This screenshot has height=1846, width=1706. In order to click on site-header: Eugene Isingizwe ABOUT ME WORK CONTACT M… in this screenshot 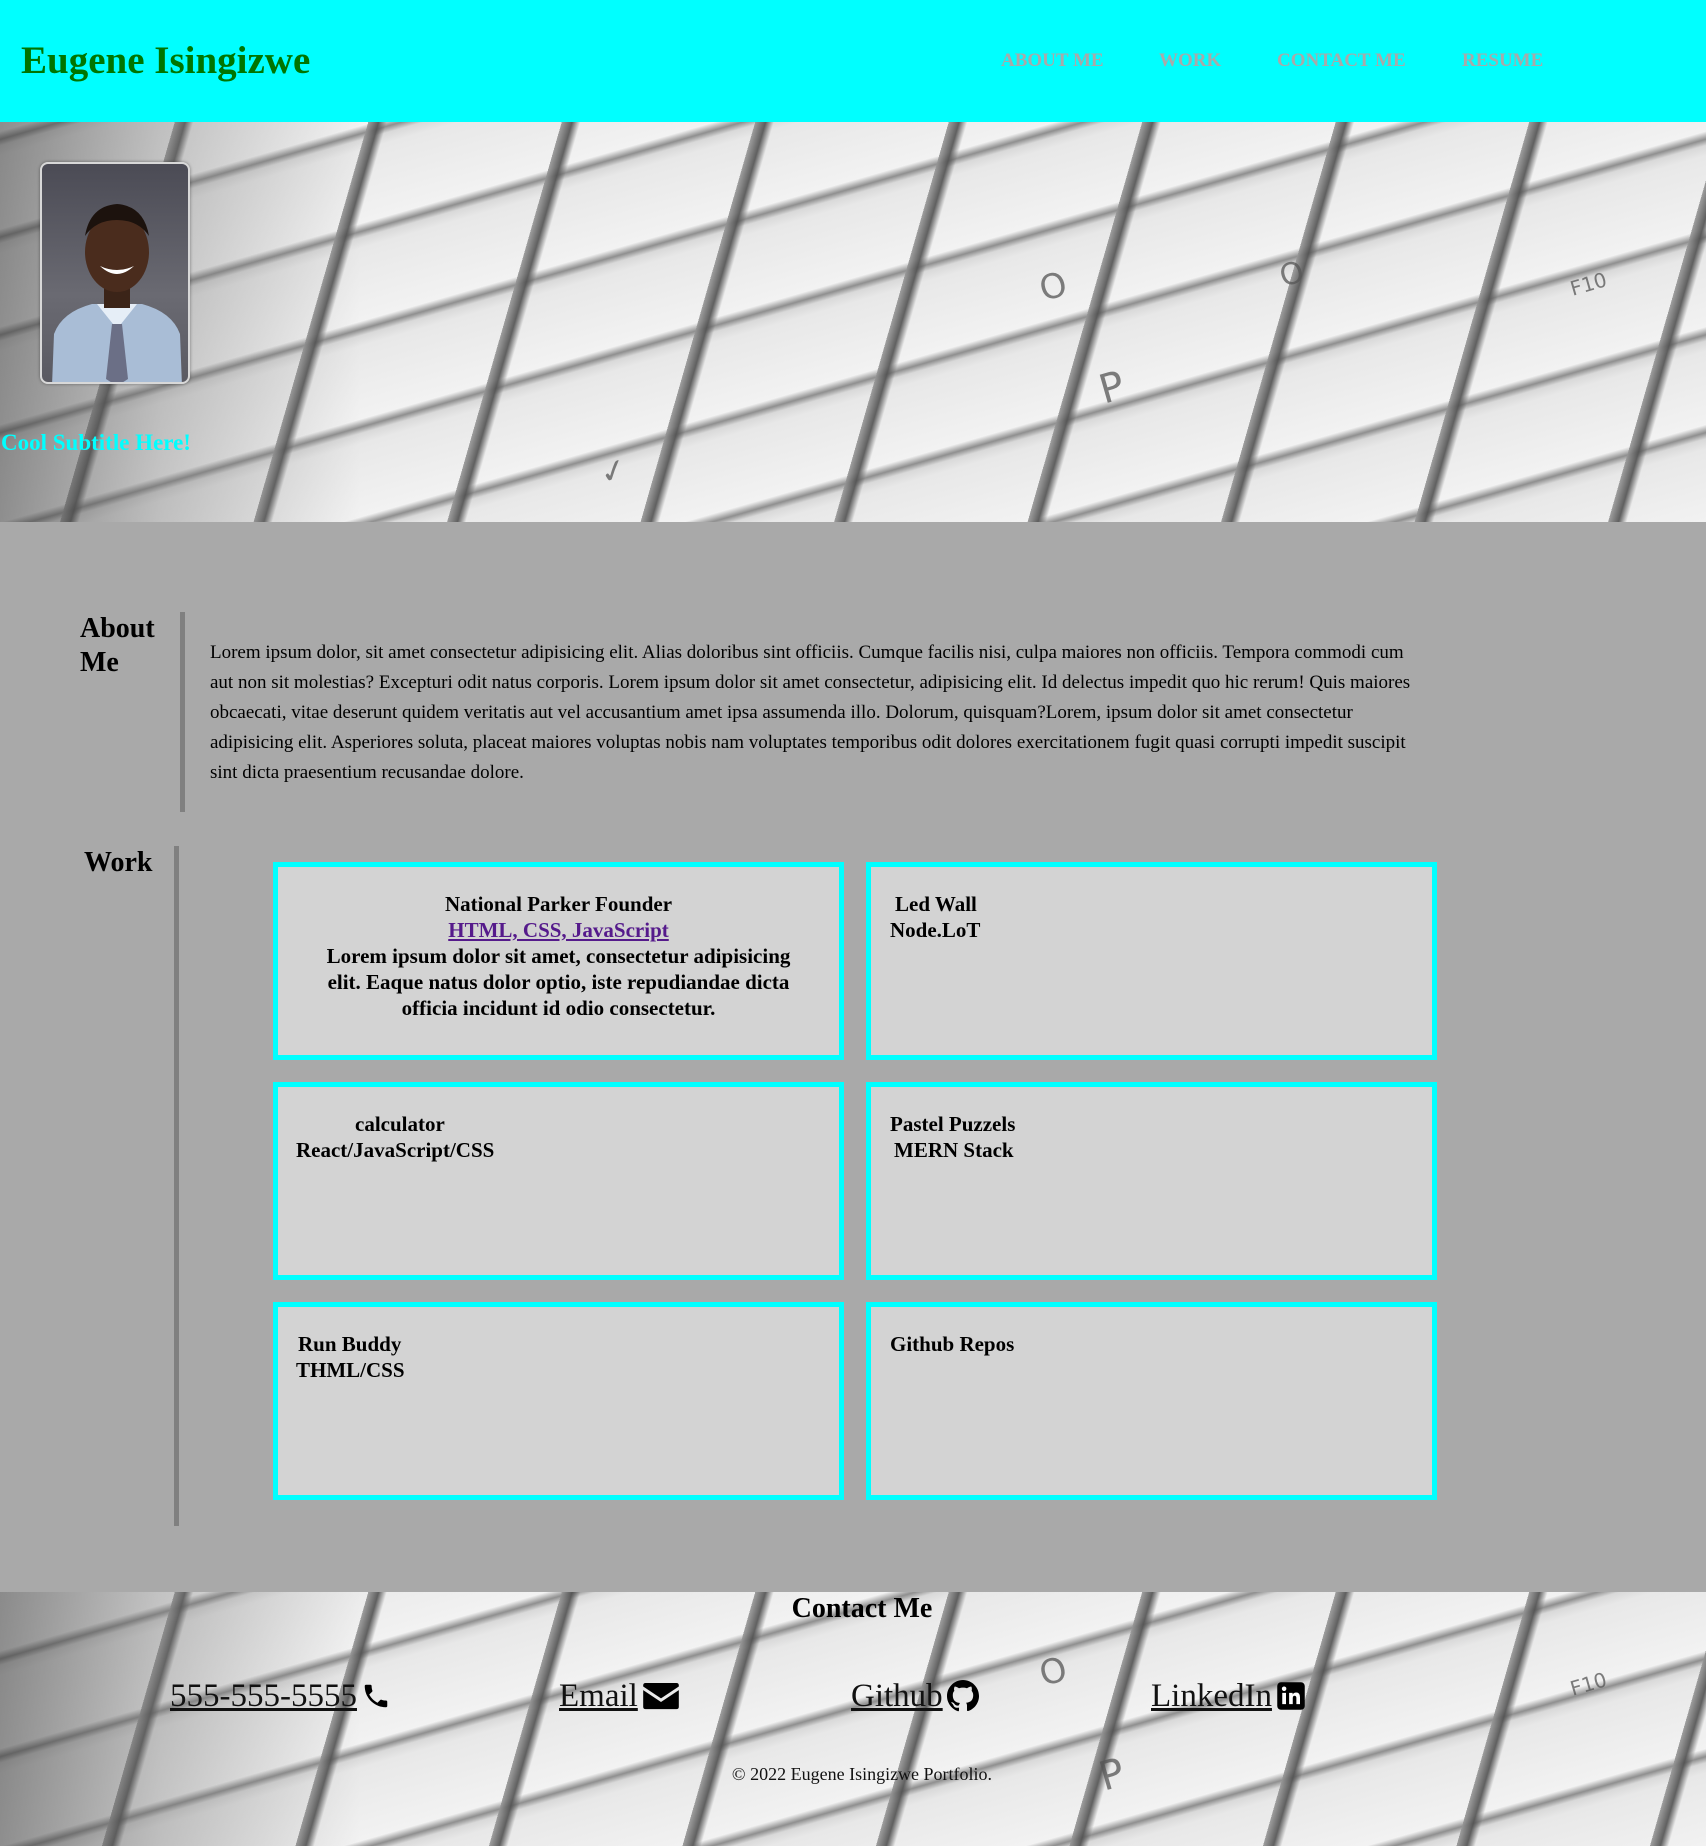, I will do `click(853, 61)`.